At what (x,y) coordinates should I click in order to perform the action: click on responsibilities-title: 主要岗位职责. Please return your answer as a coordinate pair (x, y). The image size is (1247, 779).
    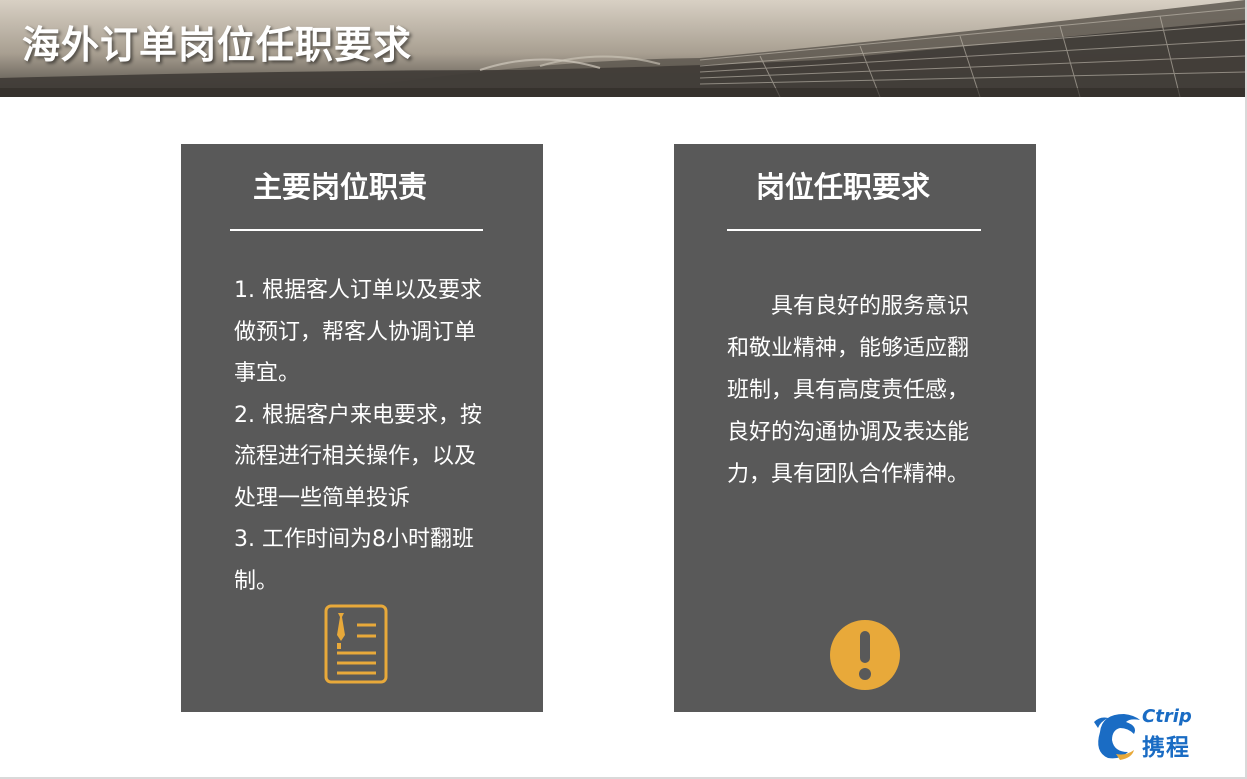
    Looking at the image, I should click on (340, 187).